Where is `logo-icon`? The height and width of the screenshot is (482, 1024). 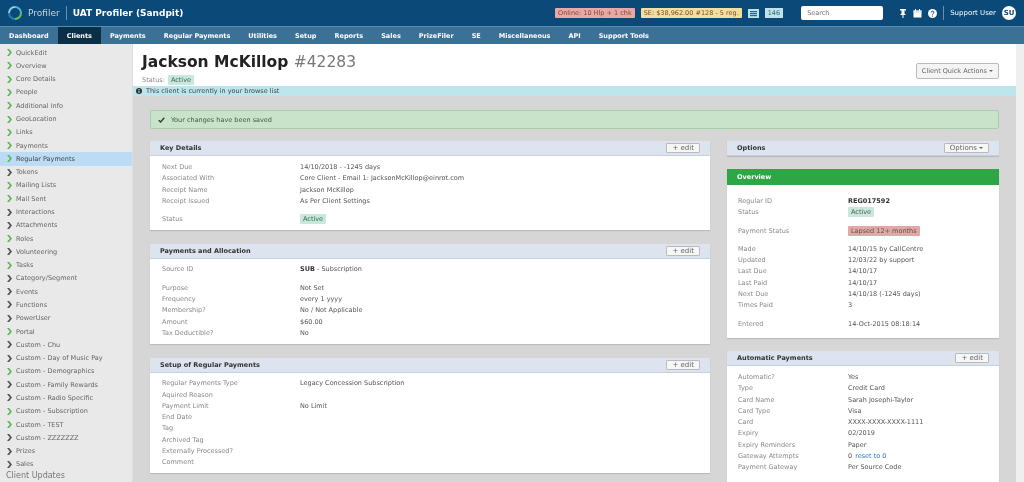 logo-icon is located at coordinates (15, 13).